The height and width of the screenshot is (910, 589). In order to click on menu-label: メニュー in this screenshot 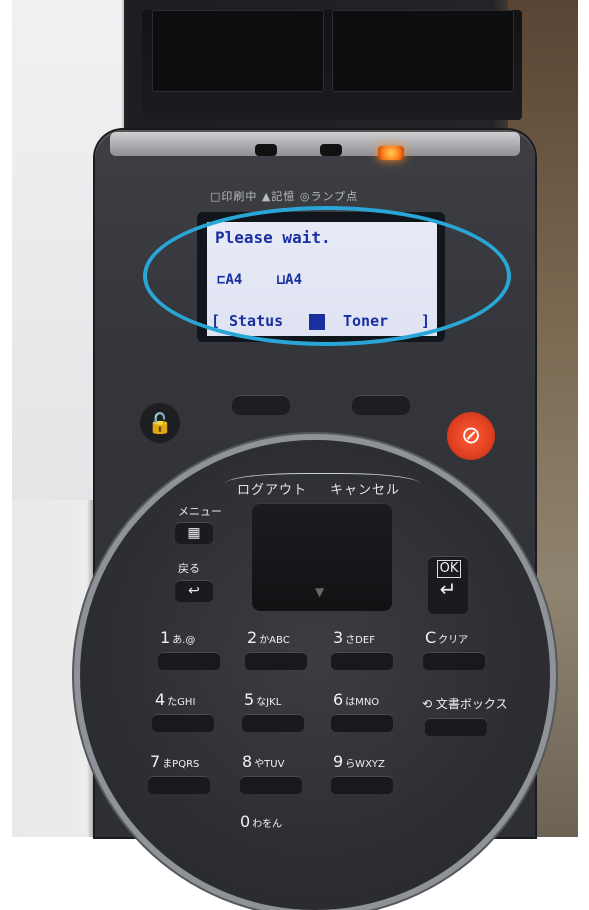, I will do `click(200, 511)`.